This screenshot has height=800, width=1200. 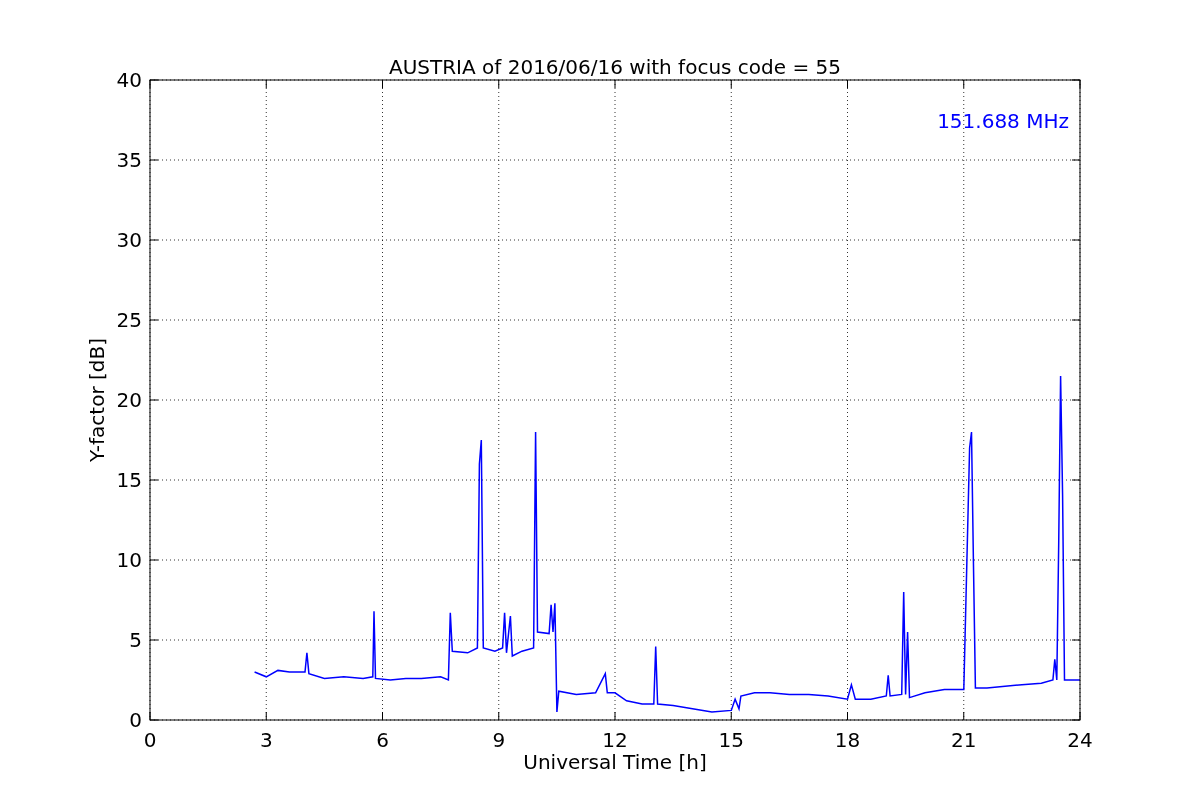 What do you see at coordinates (499, 740) in the screenshot?
I see `x-tick-label: 9` at bounding box center [499, 740].